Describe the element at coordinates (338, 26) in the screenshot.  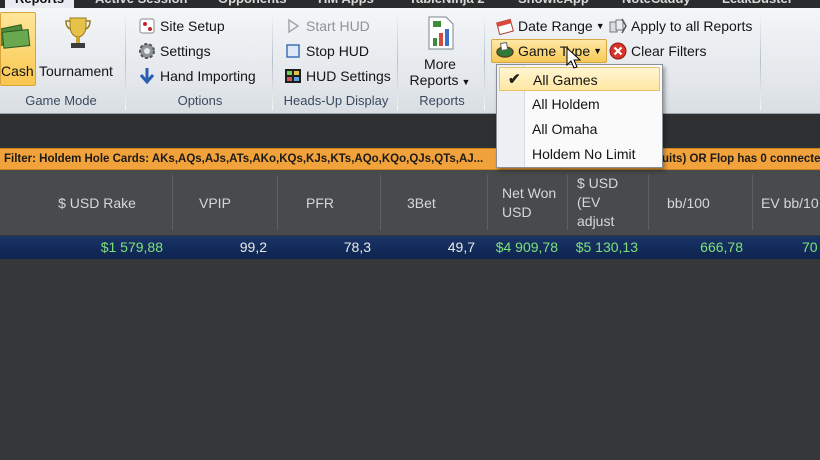
I see `start-hud-label: Start HUD` at that location.